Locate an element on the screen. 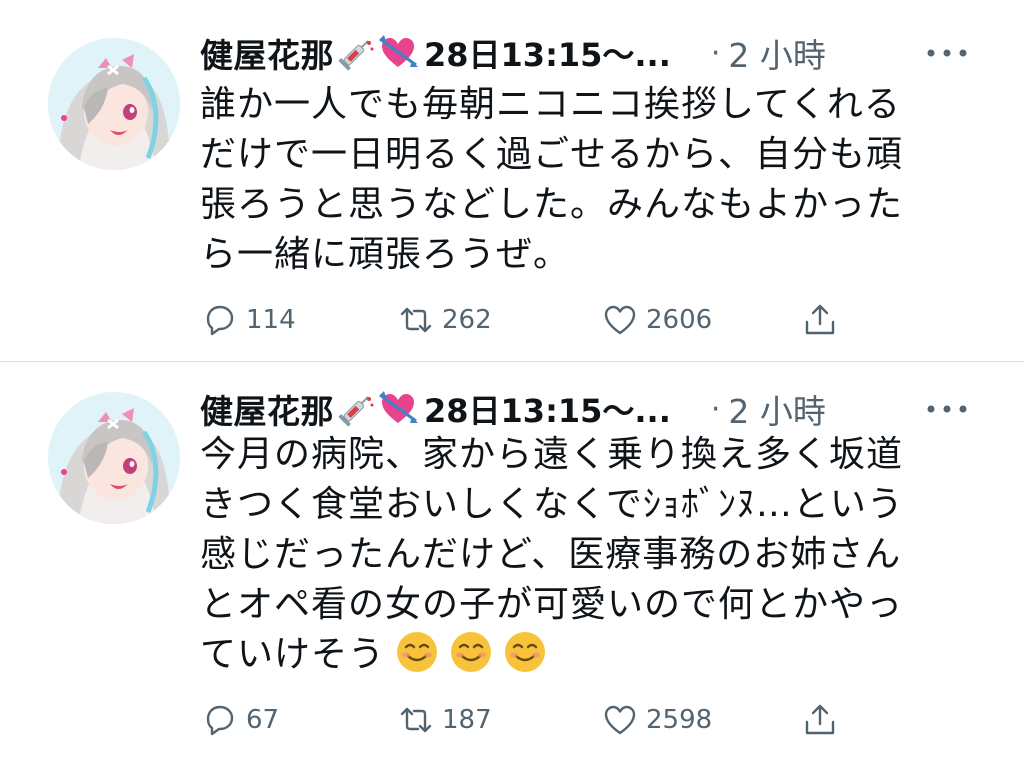 Image resolution: width=1024 pixels, height=761 pixels. reply-button: 67 is located at coordinates (240, 720).